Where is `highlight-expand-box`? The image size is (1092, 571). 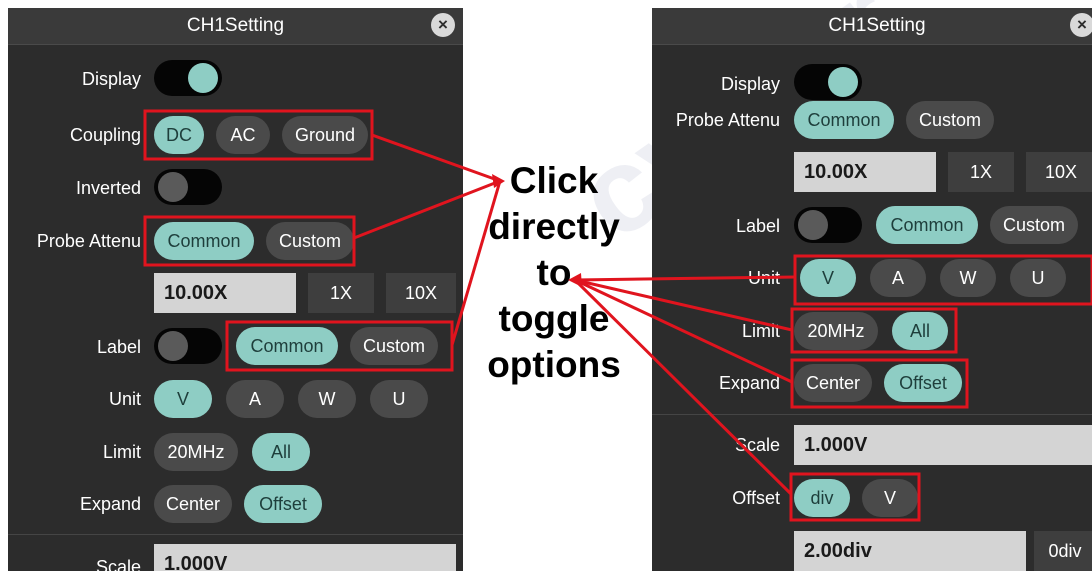
highlight-expand-box is located at coordinates (879, 383).